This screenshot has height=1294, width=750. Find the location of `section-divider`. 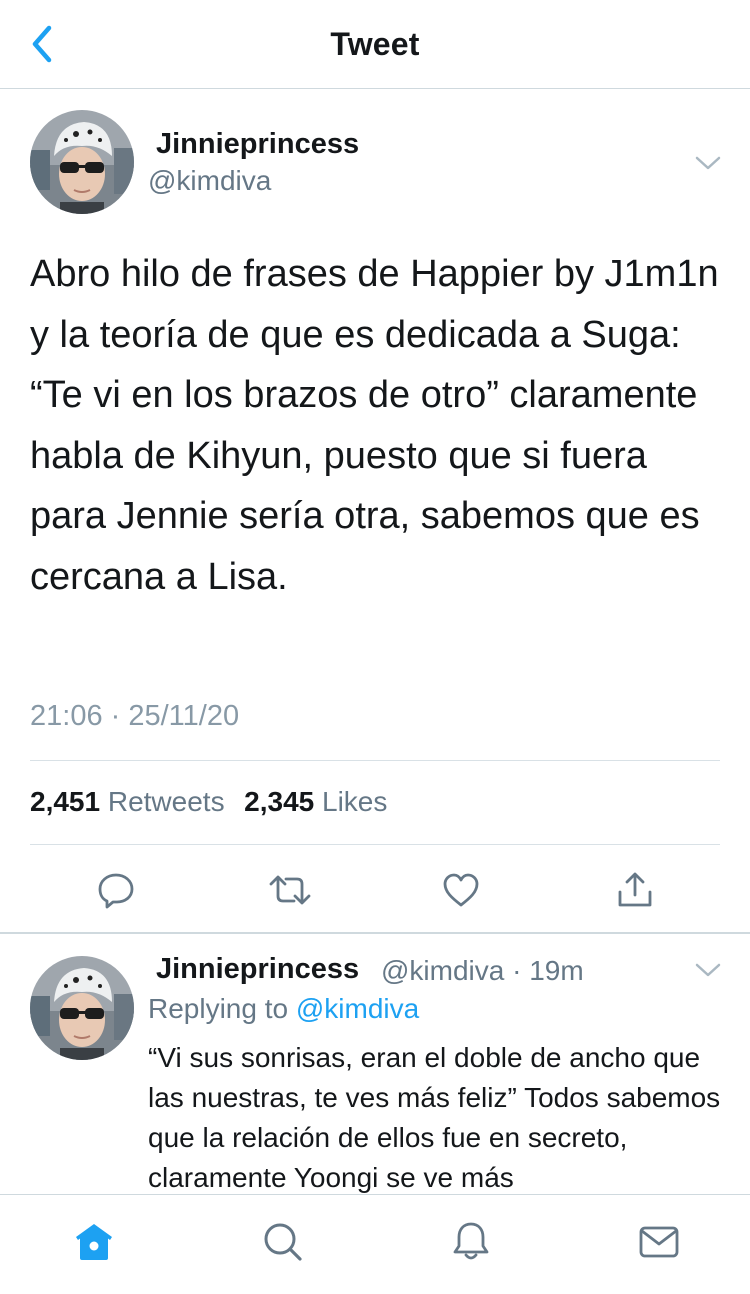

section-divider is located at coordinates (375, 933).